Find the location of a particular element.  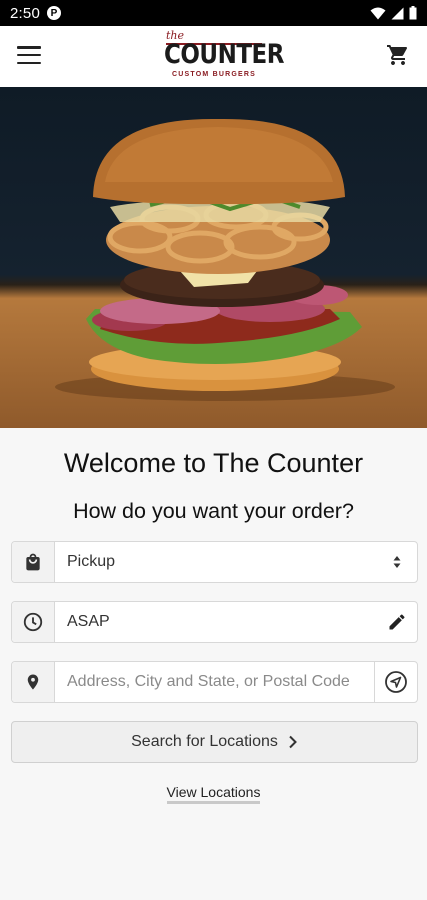

signal-icon is located at coordinates (397, 13).